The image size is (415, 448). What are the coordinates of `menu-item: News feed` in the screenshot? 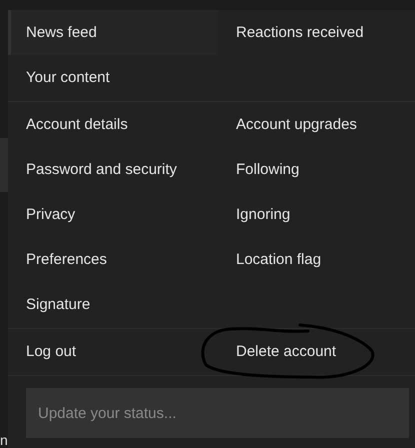 It's located at (113, 32).